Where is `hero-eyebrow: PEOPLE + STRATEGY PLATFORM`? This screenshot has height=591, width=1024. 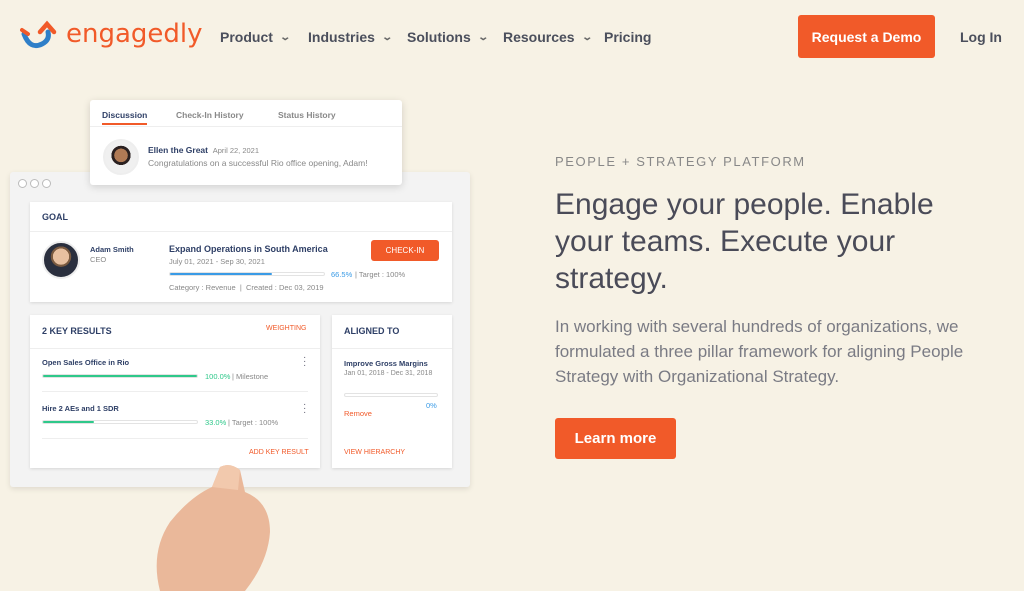 hero-eyebrow: PEOPLE + STRATEGY PLATFORM is located at coordinates (680, 161).